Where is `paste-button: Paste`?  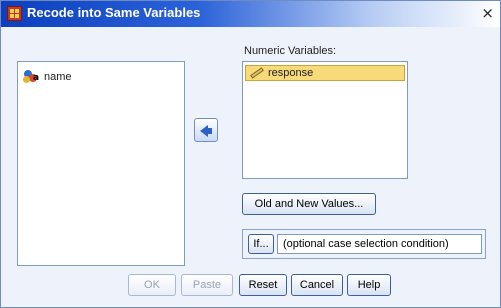 paste-button: Paste is located at coordinates (207, 285).